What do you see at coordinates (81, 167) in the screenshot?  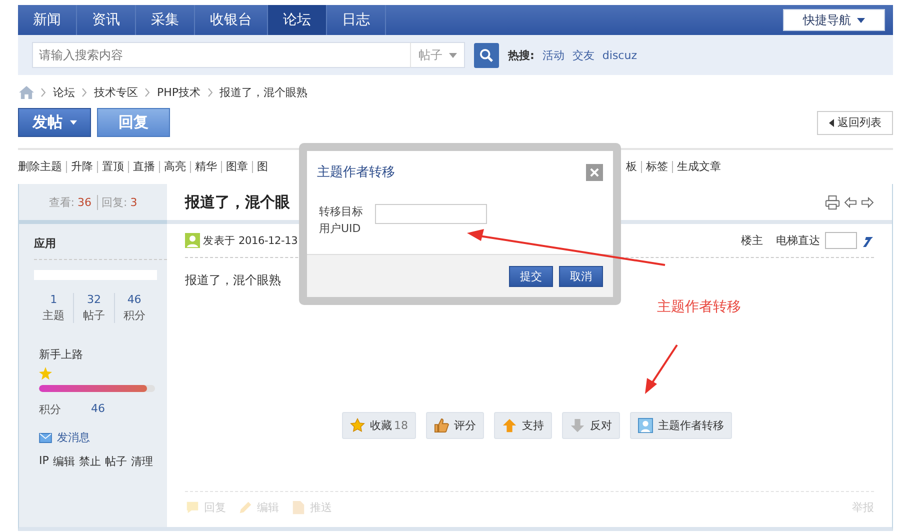 I see `admin-link: 升降` at bounding box center [81, 167].